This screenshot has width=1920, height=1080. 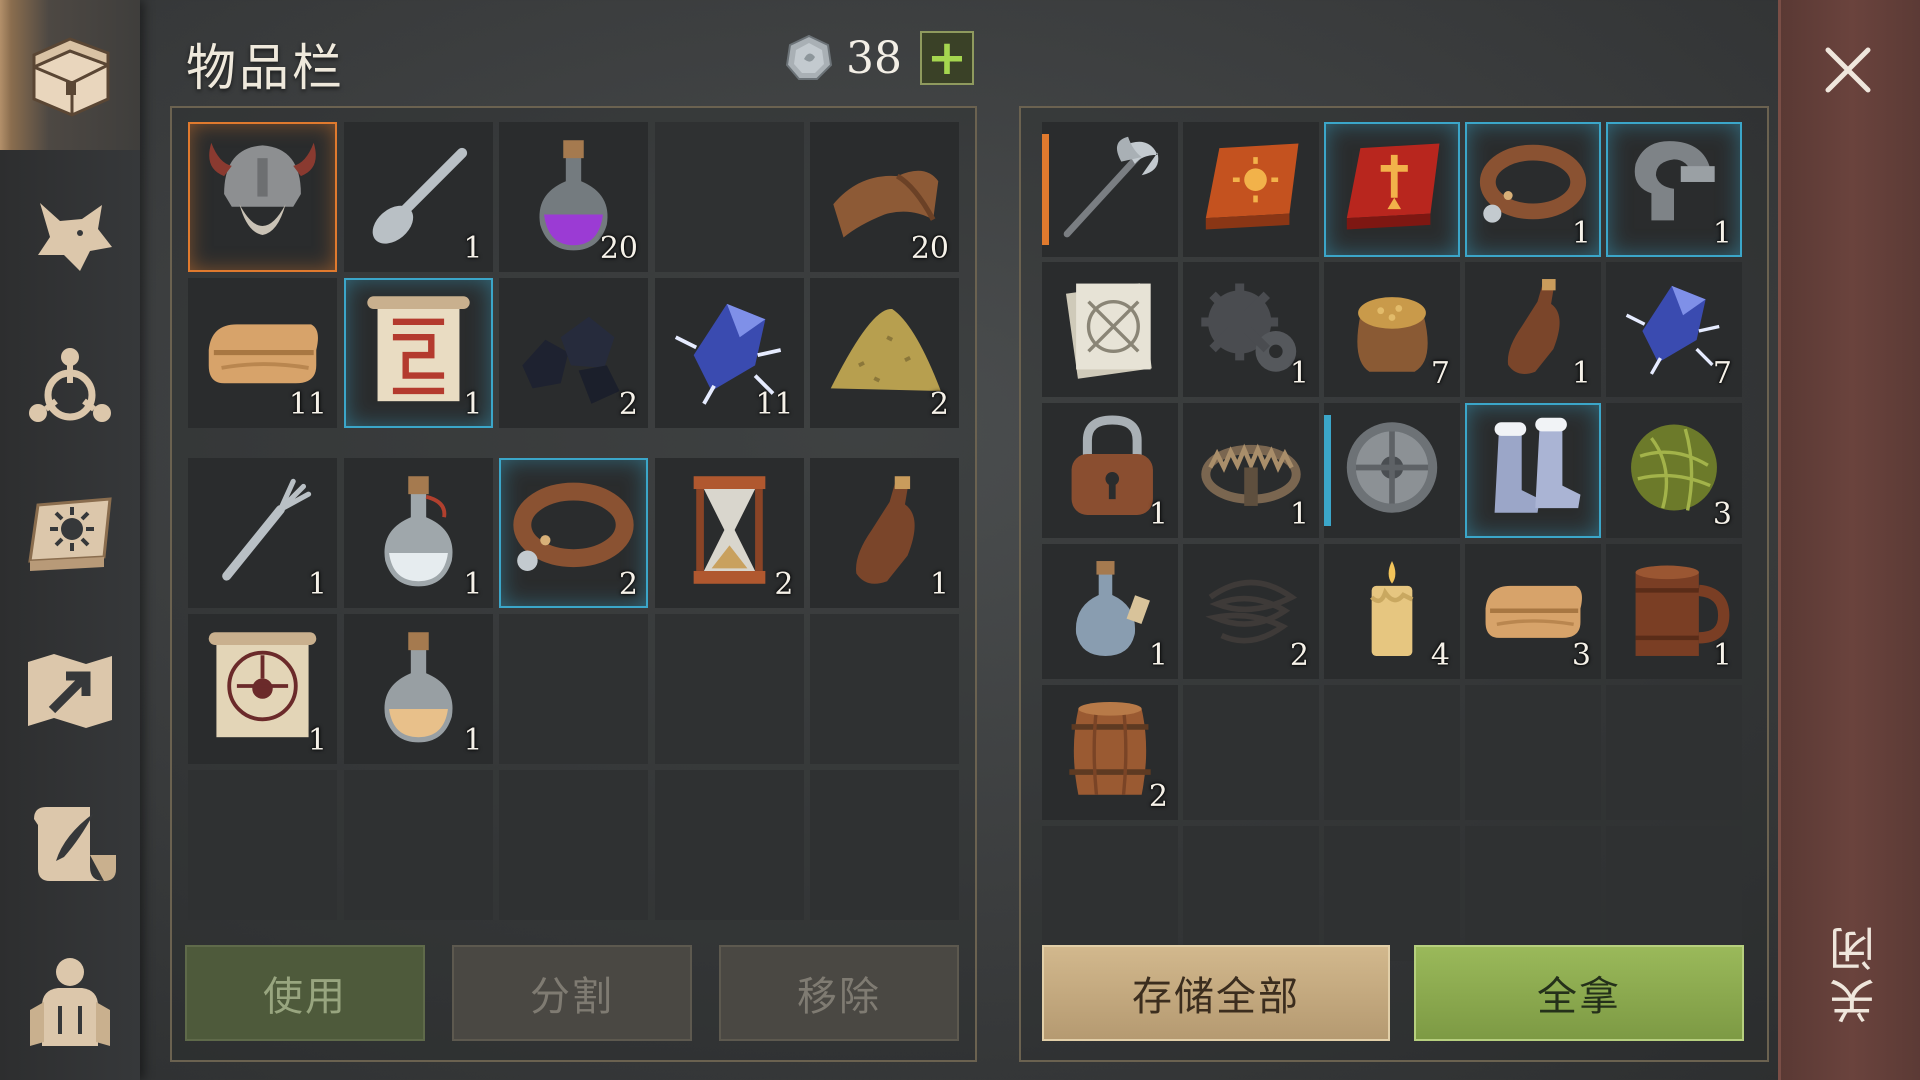 I want to click on sidebar, so click(x=70, y=540).